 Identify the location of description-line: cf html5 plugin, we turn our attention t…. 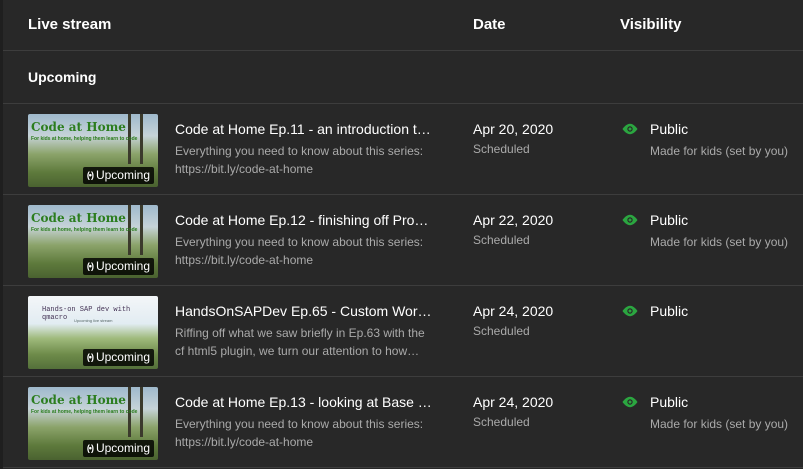
(297, 351).